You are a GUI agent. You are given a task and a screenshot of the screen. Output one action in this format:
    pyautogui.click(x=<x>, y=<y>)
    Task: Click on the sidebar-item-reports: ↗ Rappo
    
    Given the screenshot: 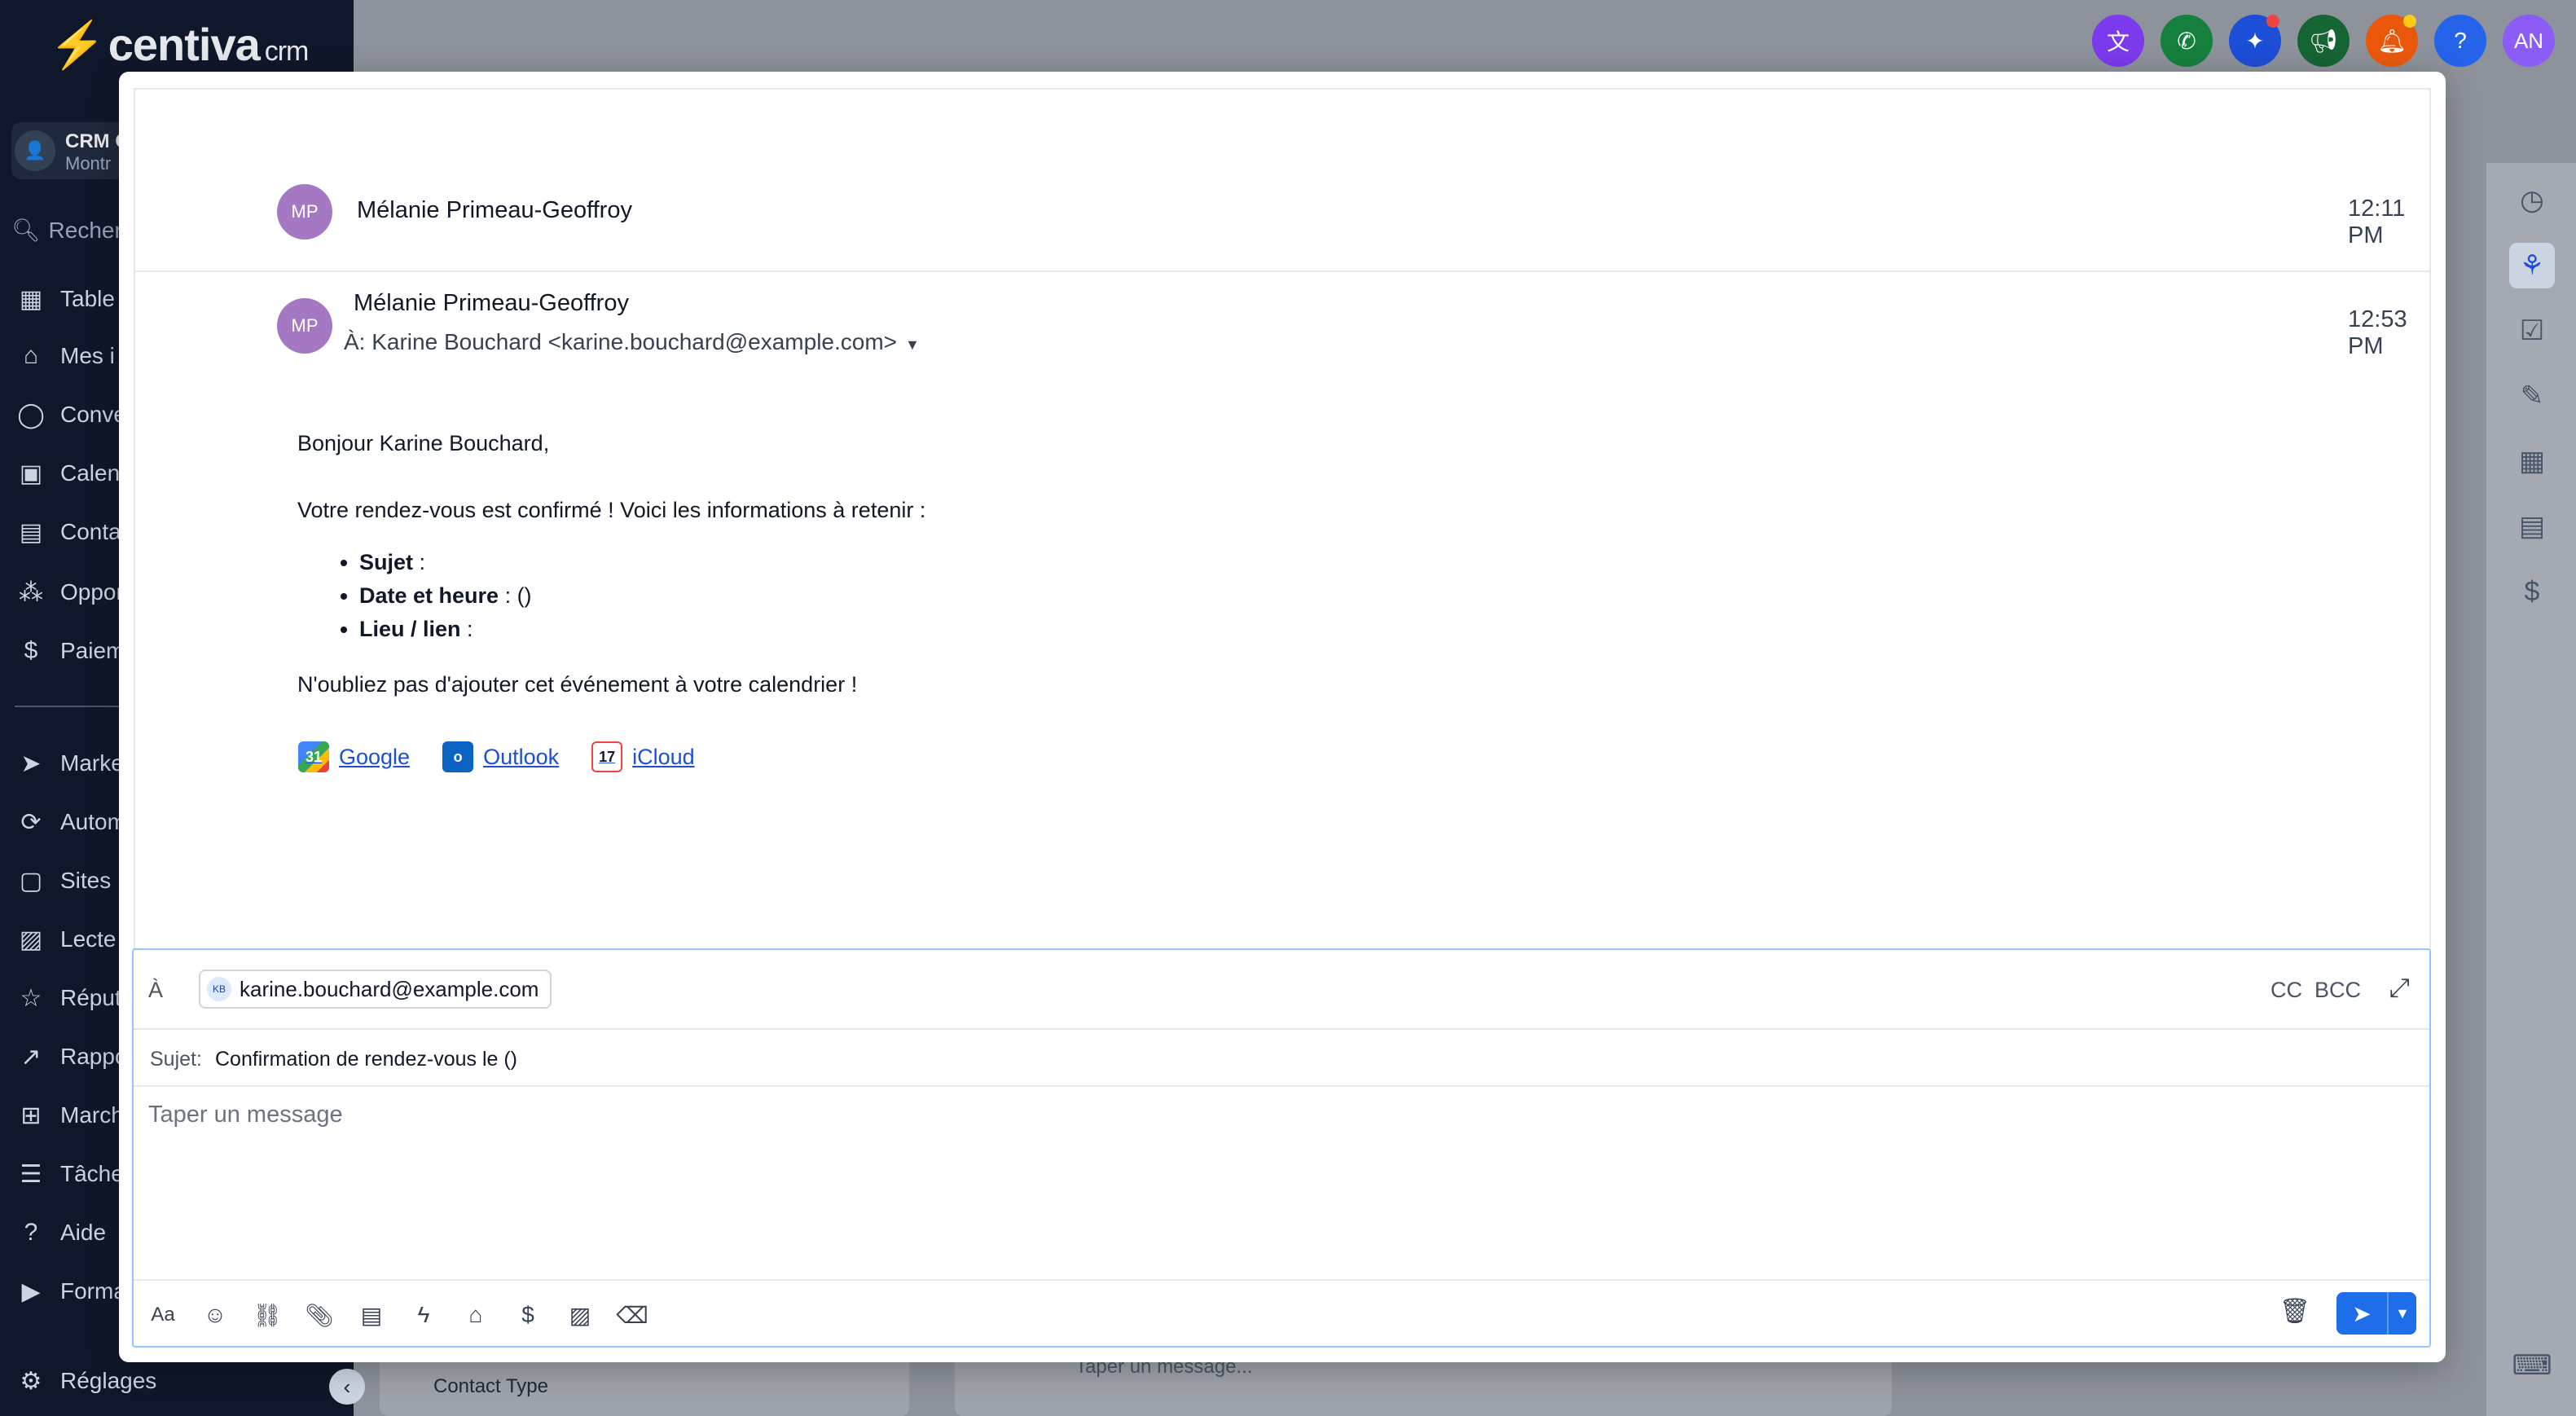 What is the action you would take?
    pyautogui.click(x=71, y=1056)
    